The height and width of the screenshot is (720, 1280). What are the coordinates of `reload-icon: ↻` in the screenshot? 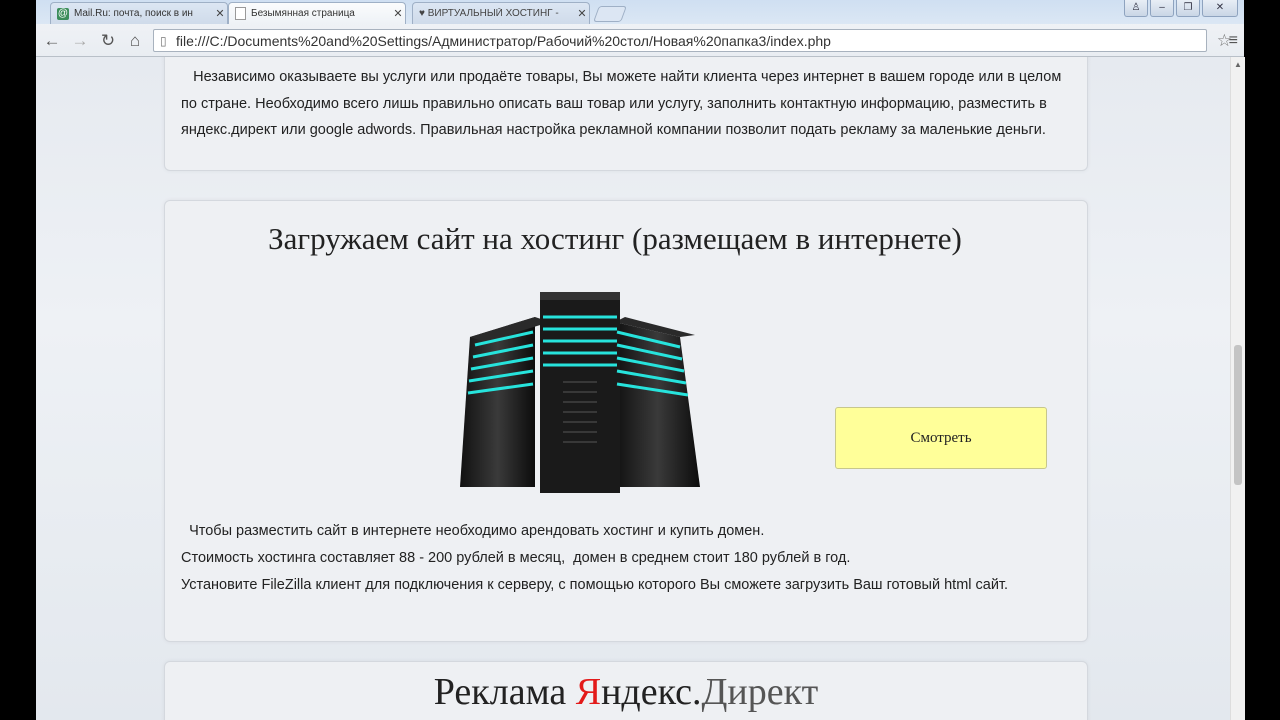 It's located at (108, 41).